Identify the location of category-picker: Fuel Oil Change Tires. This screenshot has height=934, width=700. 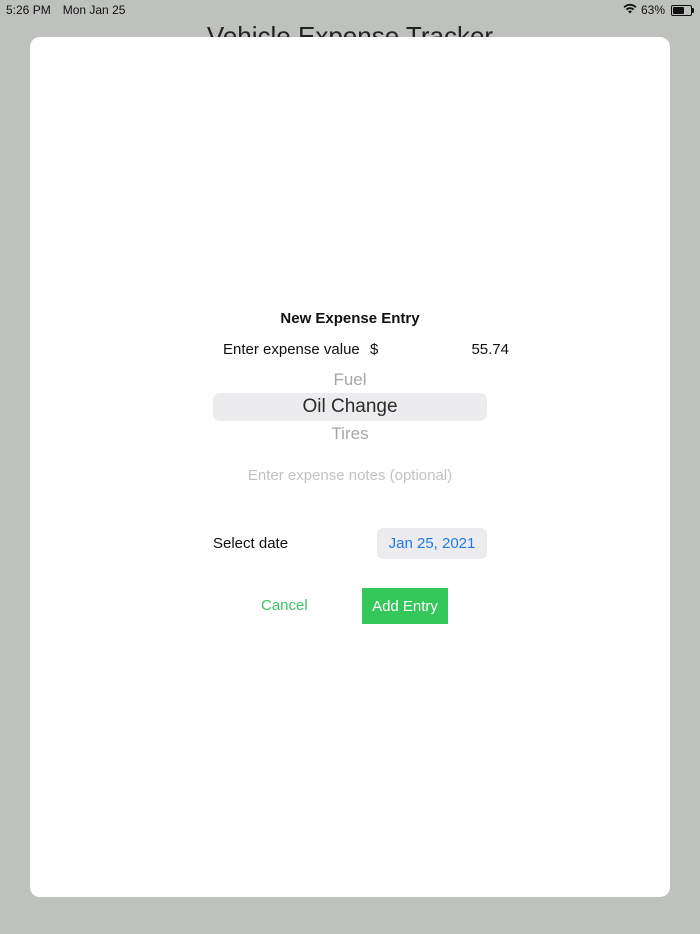
(350, 408).